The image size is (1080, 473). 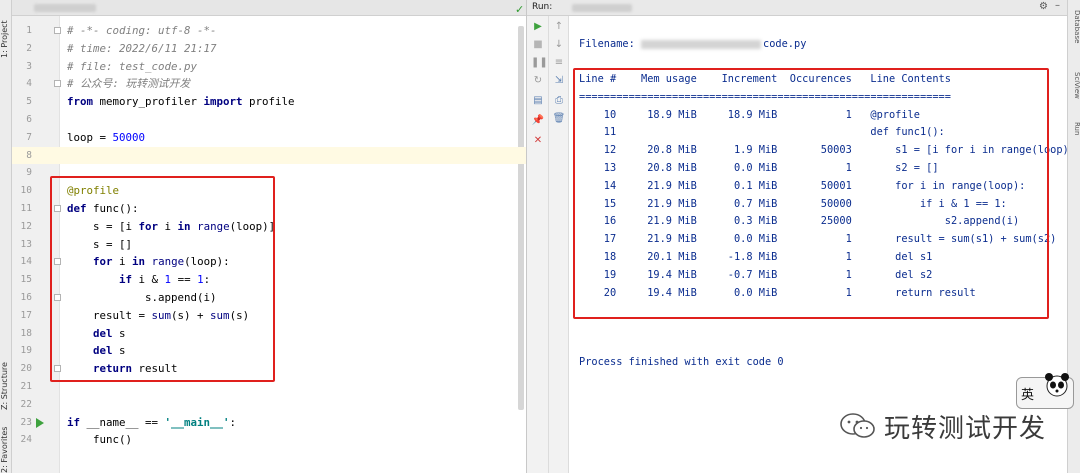 I want to click on panda-icon, so click(x=1057, y=385).